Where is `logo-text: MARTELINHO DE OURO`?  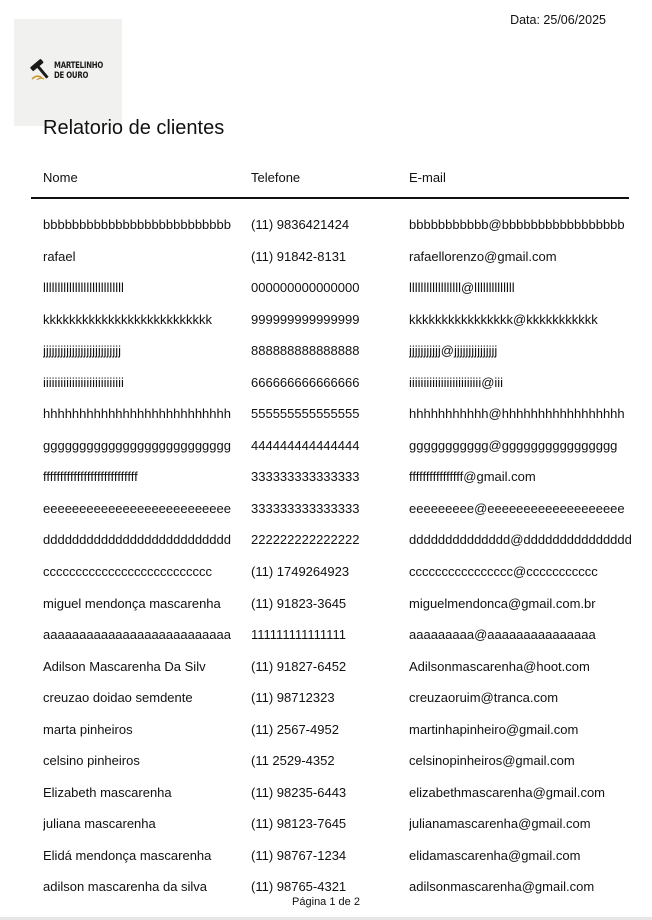 logo-text: MARTELINHO DE OURO is located at coordinates (78, 71).